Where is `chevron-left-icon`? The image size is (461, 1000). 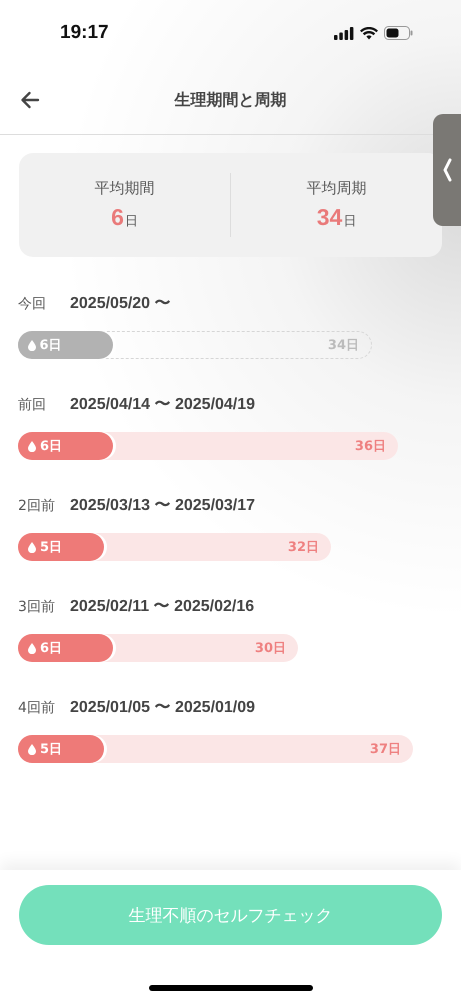 chevron-left-icon is located at coordinates (447, 170).